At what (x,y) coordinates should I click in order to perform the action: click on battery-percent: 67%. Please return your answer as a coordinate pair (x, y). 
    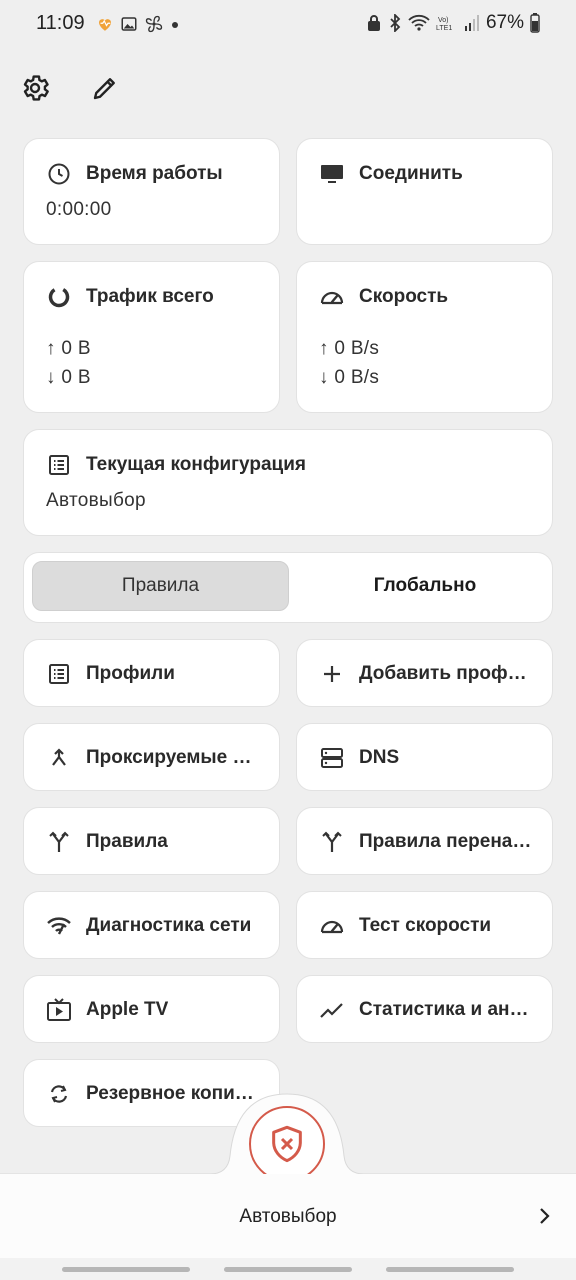
    Looking at the image, I should click on (504, 22).